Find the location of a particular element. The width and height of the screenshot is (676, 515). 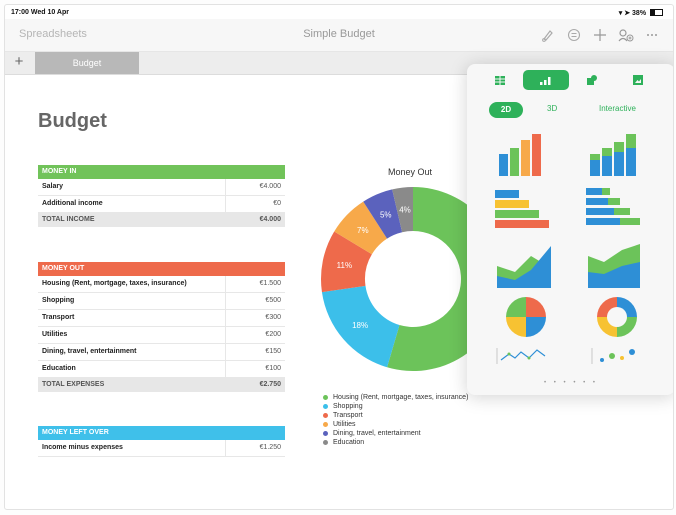

table-row: Income minus expenses €1.250 is located at coordinates (161, 448).